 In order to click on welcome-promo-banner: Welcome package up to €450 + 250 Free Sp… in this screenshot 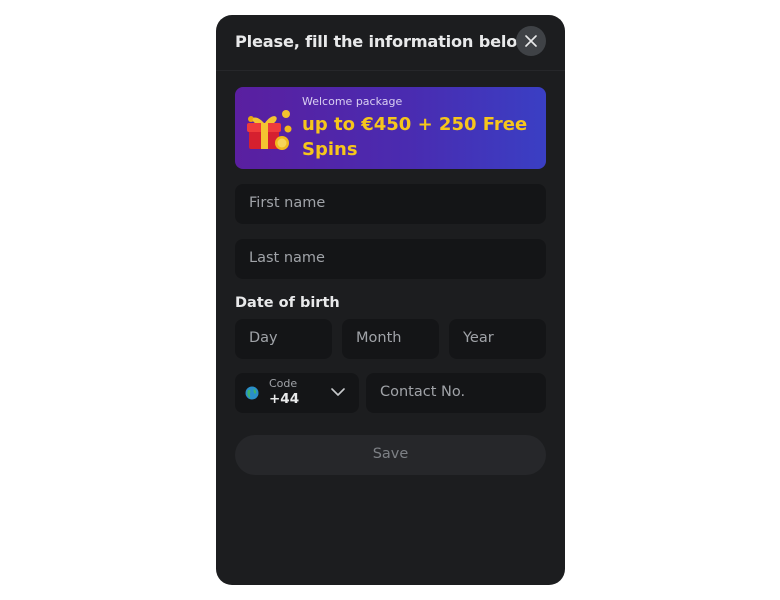, I will do `click(390, 128)`.